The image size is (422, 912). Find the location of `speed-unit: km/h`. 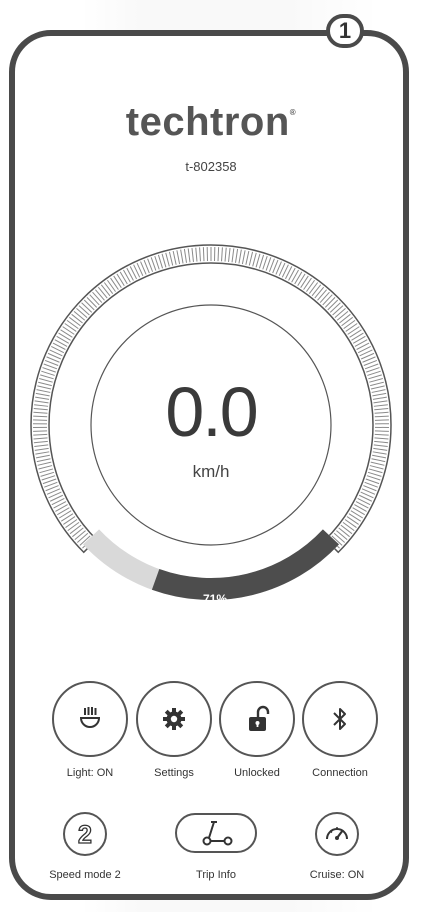

speed-unit: km/h is located at coordinates (211, 471).